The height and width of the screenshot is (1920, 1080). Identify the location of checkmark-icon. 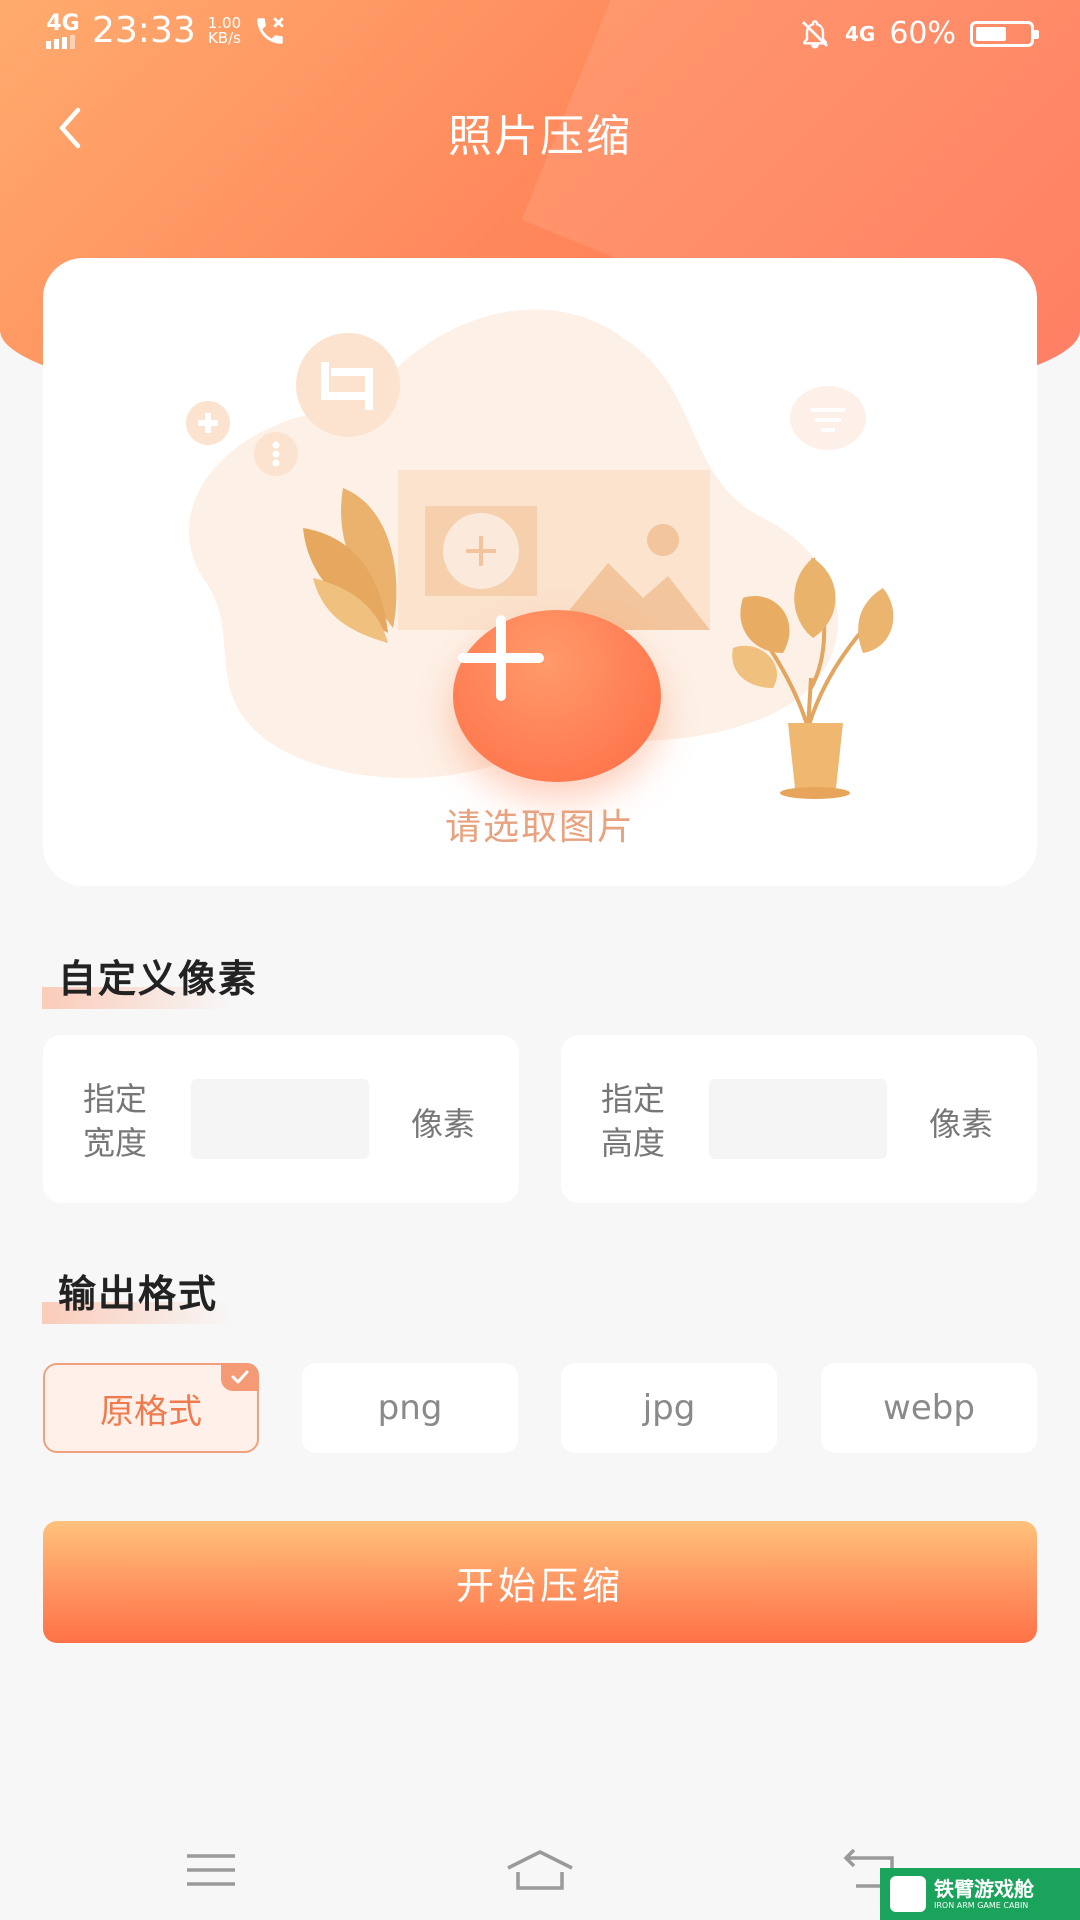
(240, 1377).